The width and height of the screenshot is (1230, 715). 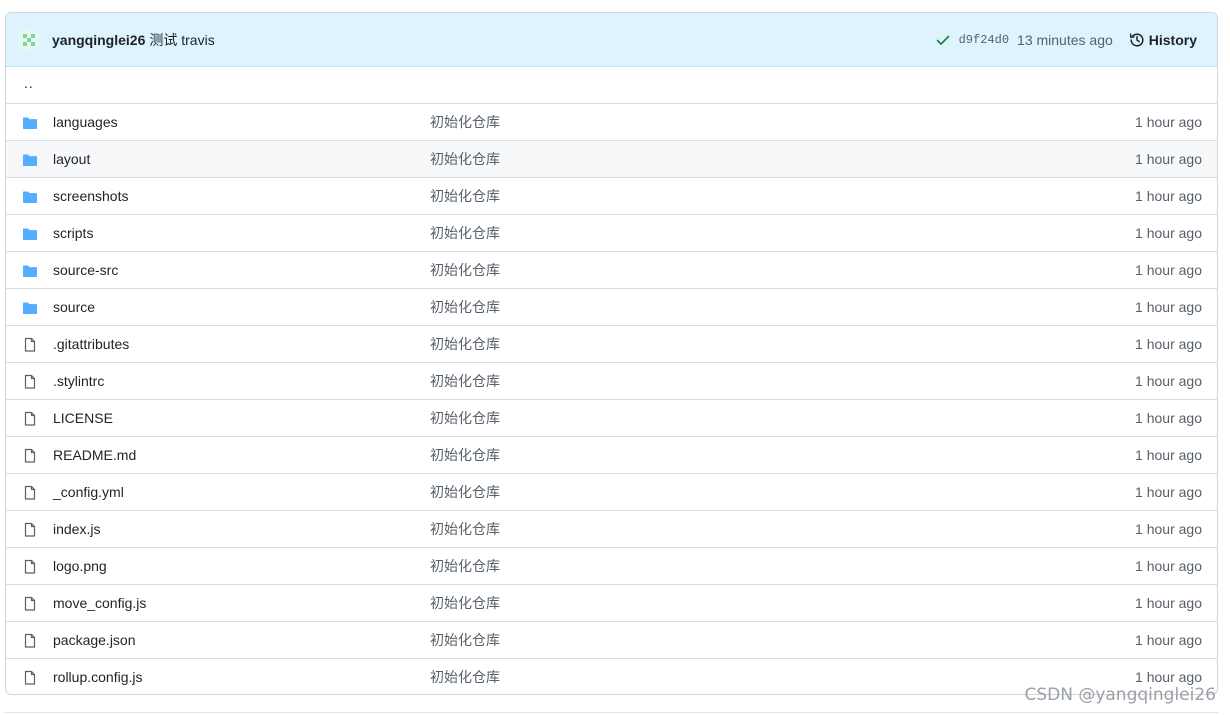 What do you see at coordinates (71, 159) in the screenshot?
I see `file-name-link: layout` at bounding box center [71, 159].